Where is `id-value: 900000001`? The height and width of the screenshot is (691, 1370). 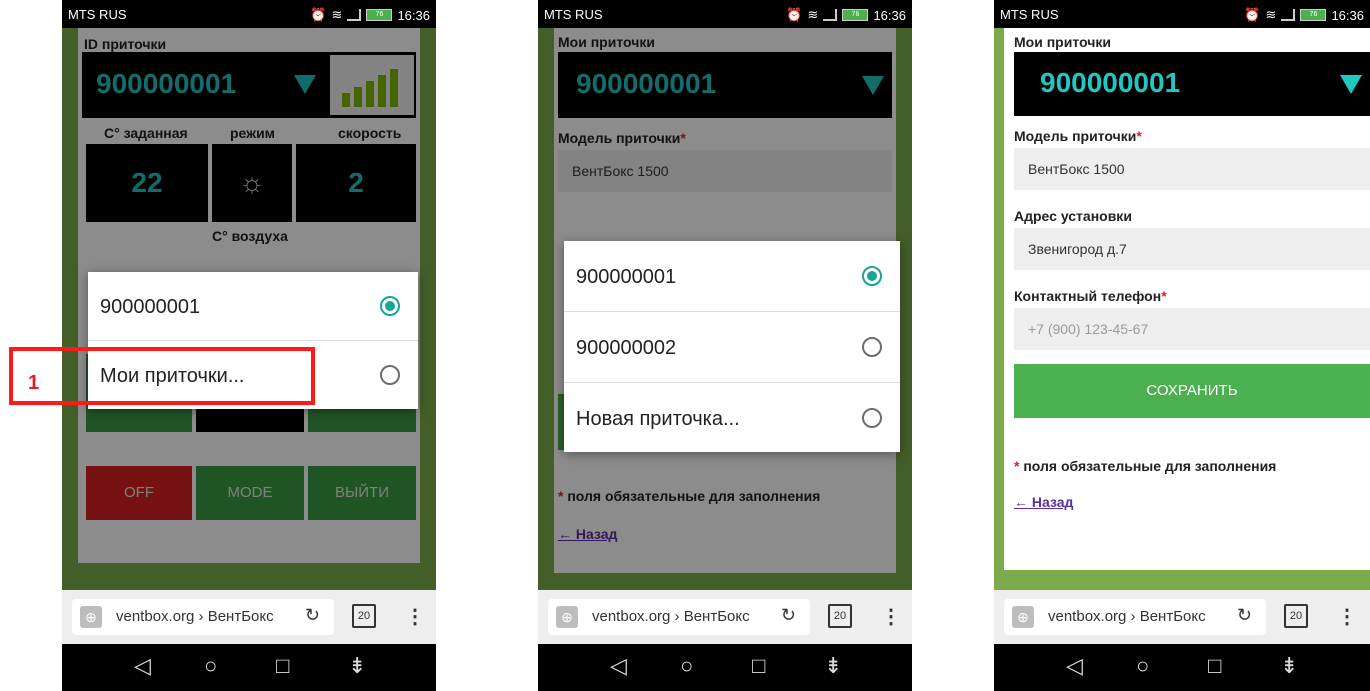 id-value: 900000001 is located at coordinates (1110, 82).